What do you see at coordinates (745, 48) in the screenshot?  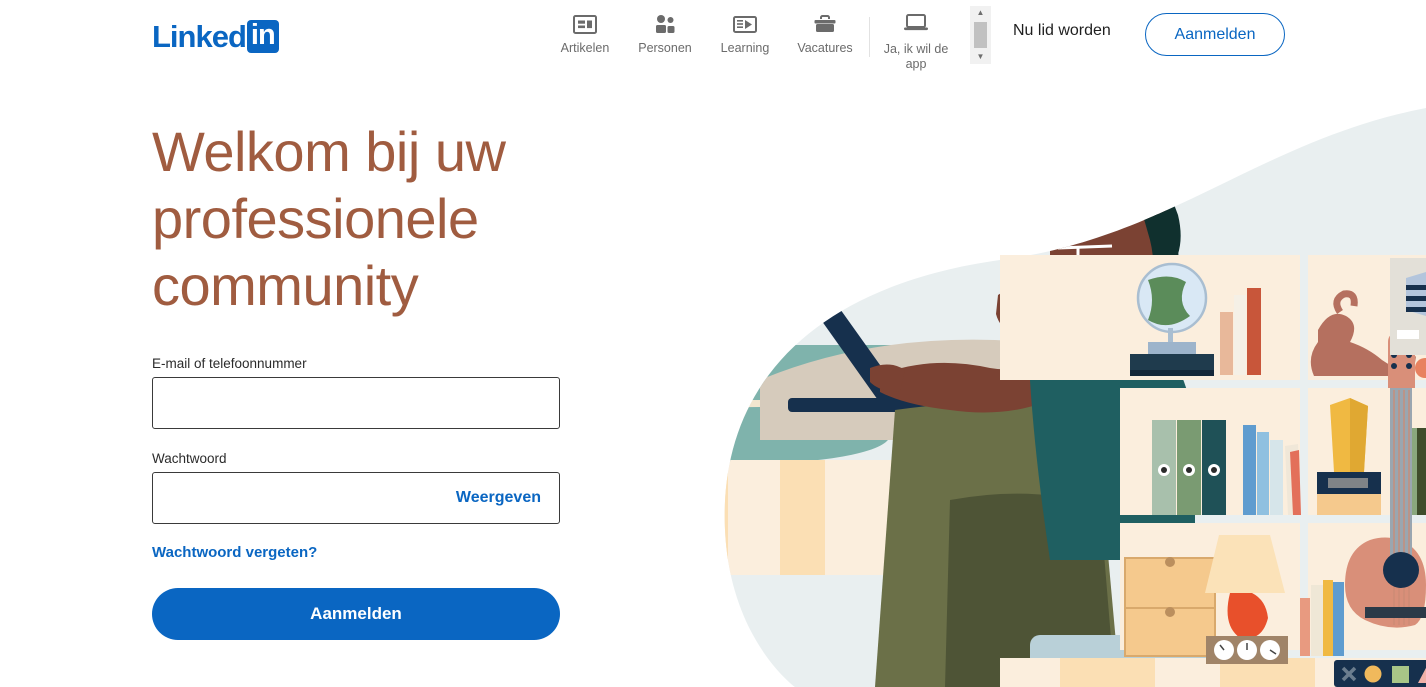 I see `nav-item-label: Learning` at bounding box center [745, 48].